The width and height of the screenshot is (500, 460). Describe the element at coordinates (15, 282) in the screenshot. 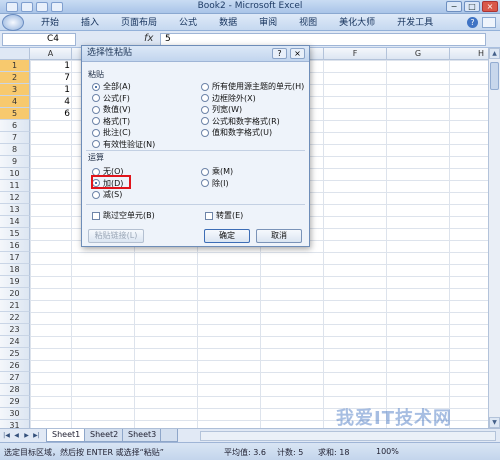

I see `row-header-19: 19` at that location.